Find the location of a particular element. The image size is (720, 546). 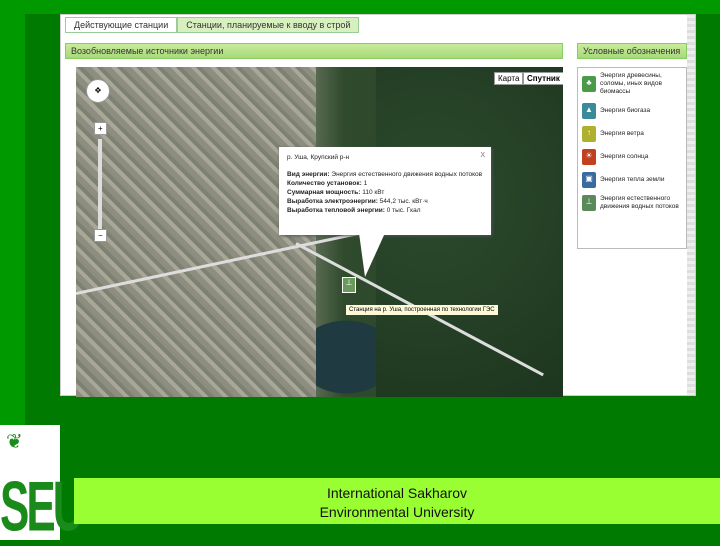

close-icon: x is located at coordinates (483, 154).